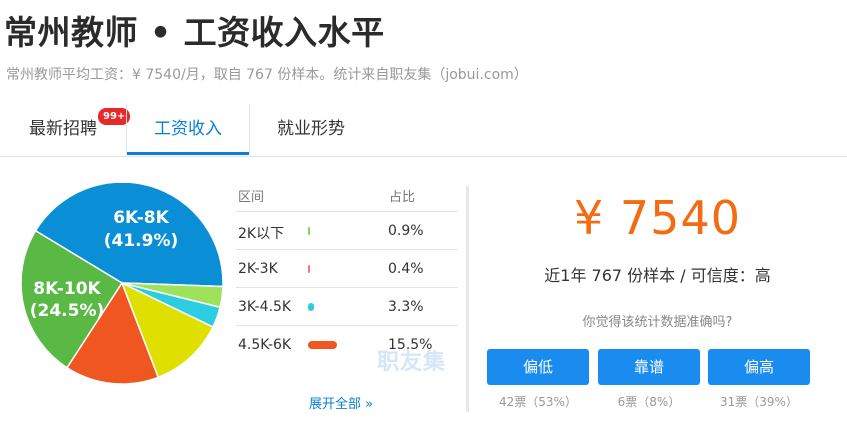 This screenshot has width=847, height=430. What do you see at coordinates (141, 218) in the screenshot?
I see `pie-slice-label: 6K-8K` at bounding box center [141, 218].